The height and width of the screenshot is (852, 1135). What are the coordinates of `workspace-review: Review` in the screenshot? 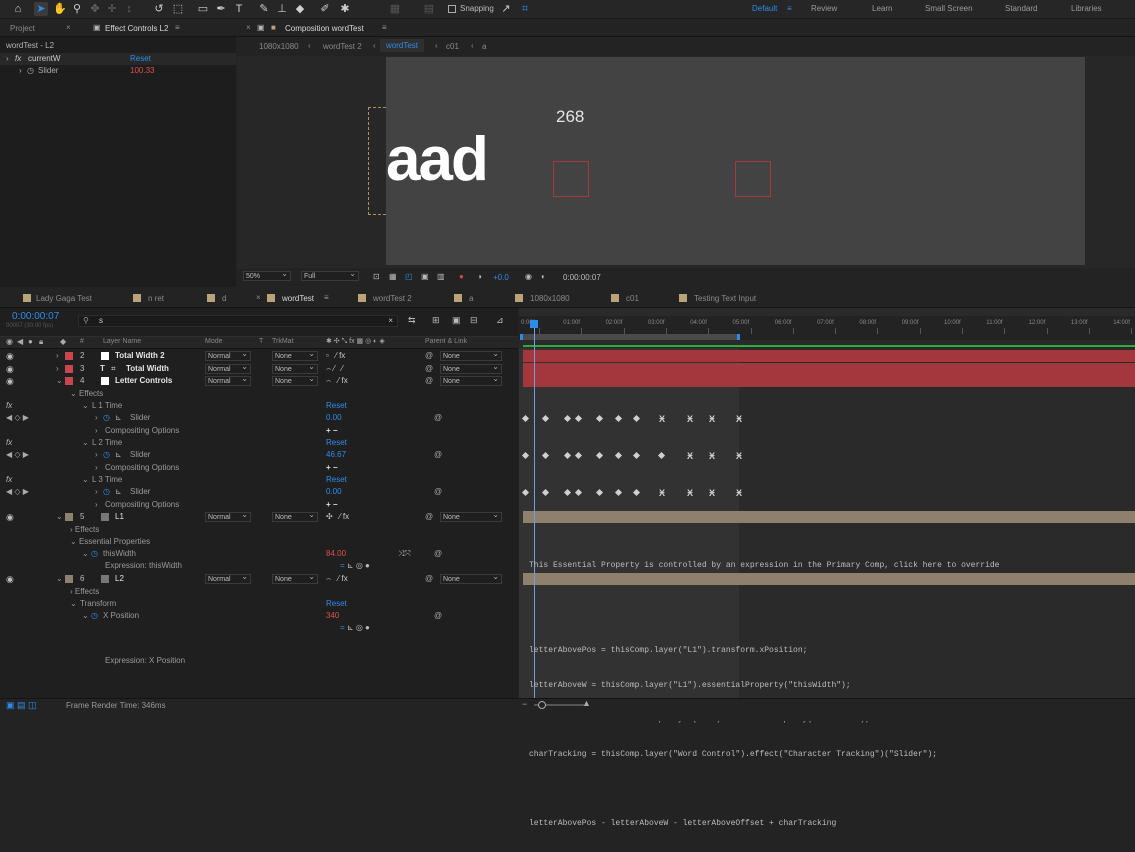 It's located at (824, 8).